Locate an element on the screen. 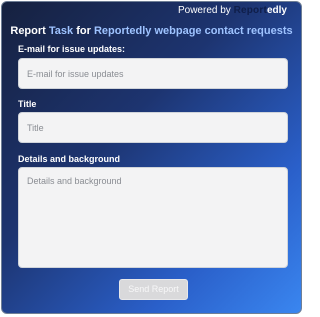 This screenshot has width=320, height=317. brand-logo-part2: edly is located at coordinates (276, 10).